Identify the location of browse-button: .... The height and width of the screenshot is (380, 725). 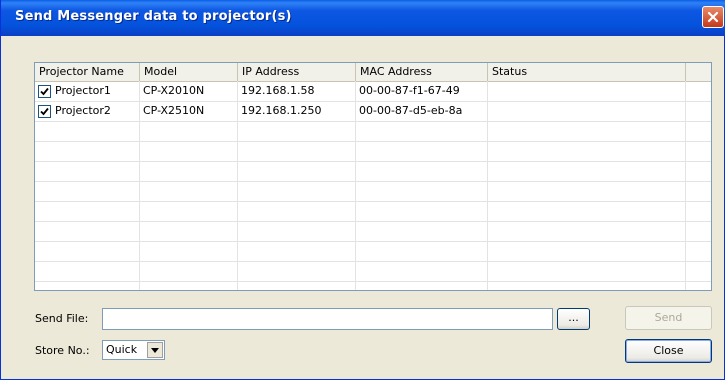
(573, 319).